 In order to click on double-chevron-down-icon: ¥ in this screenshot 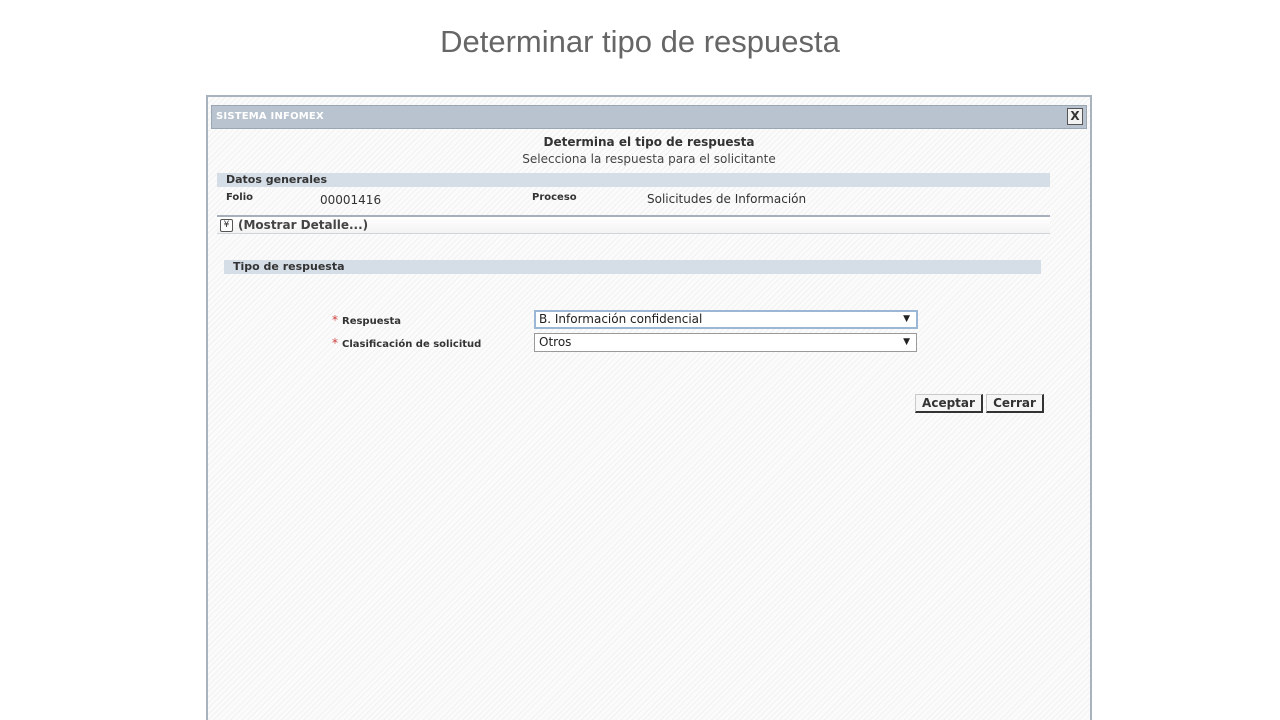, I will do `click(226, 225)`.